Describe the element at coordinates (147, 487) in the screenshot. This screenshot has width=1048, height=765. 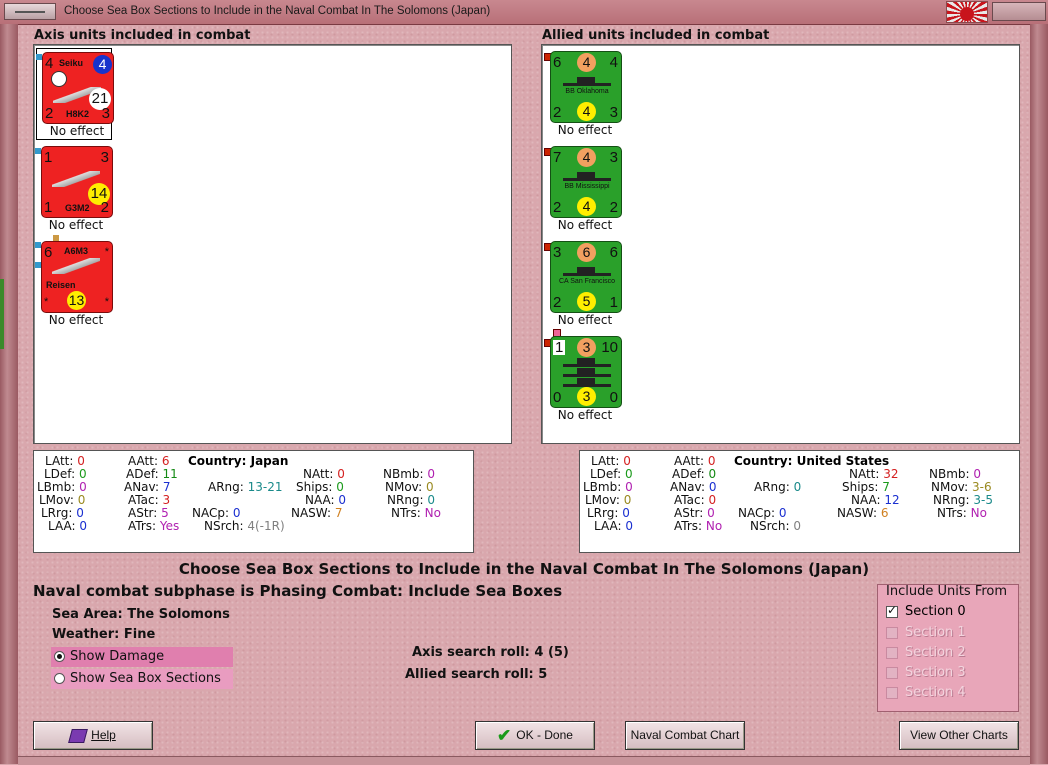
I see `stat-anav: ANav: 7` at that location.